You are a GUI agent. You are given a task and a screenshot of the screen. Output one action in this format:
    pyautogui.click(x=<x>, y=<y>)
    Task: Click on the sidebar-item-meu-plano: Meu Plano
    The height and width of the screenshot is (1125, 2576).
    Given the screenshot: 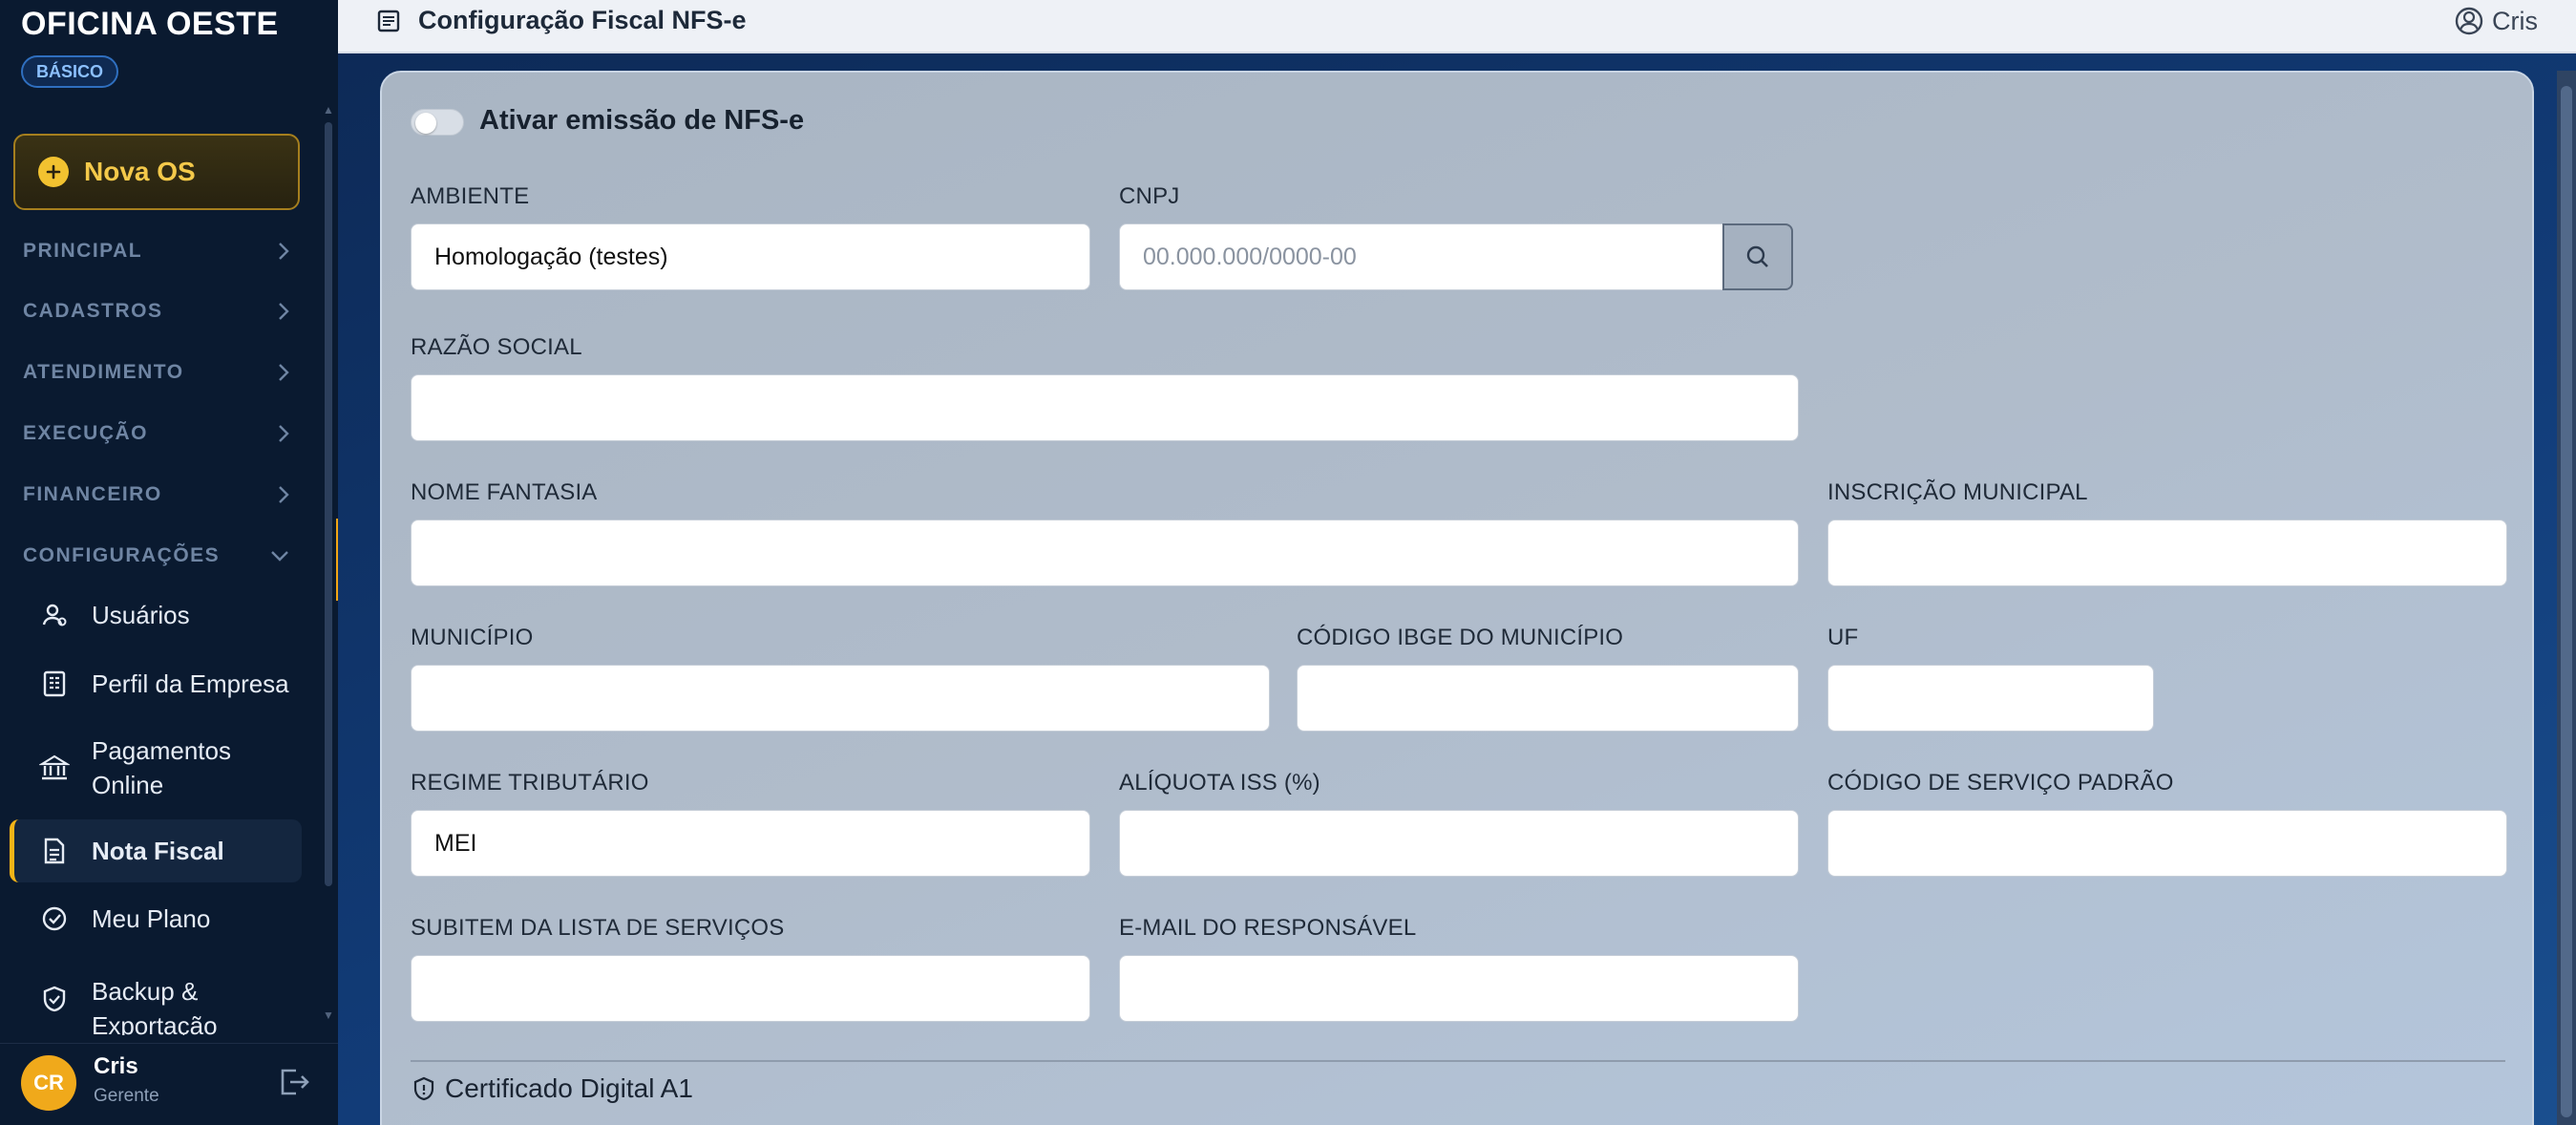 What is the action you would take?
    pyautogui.click(x=156, y=919)
    